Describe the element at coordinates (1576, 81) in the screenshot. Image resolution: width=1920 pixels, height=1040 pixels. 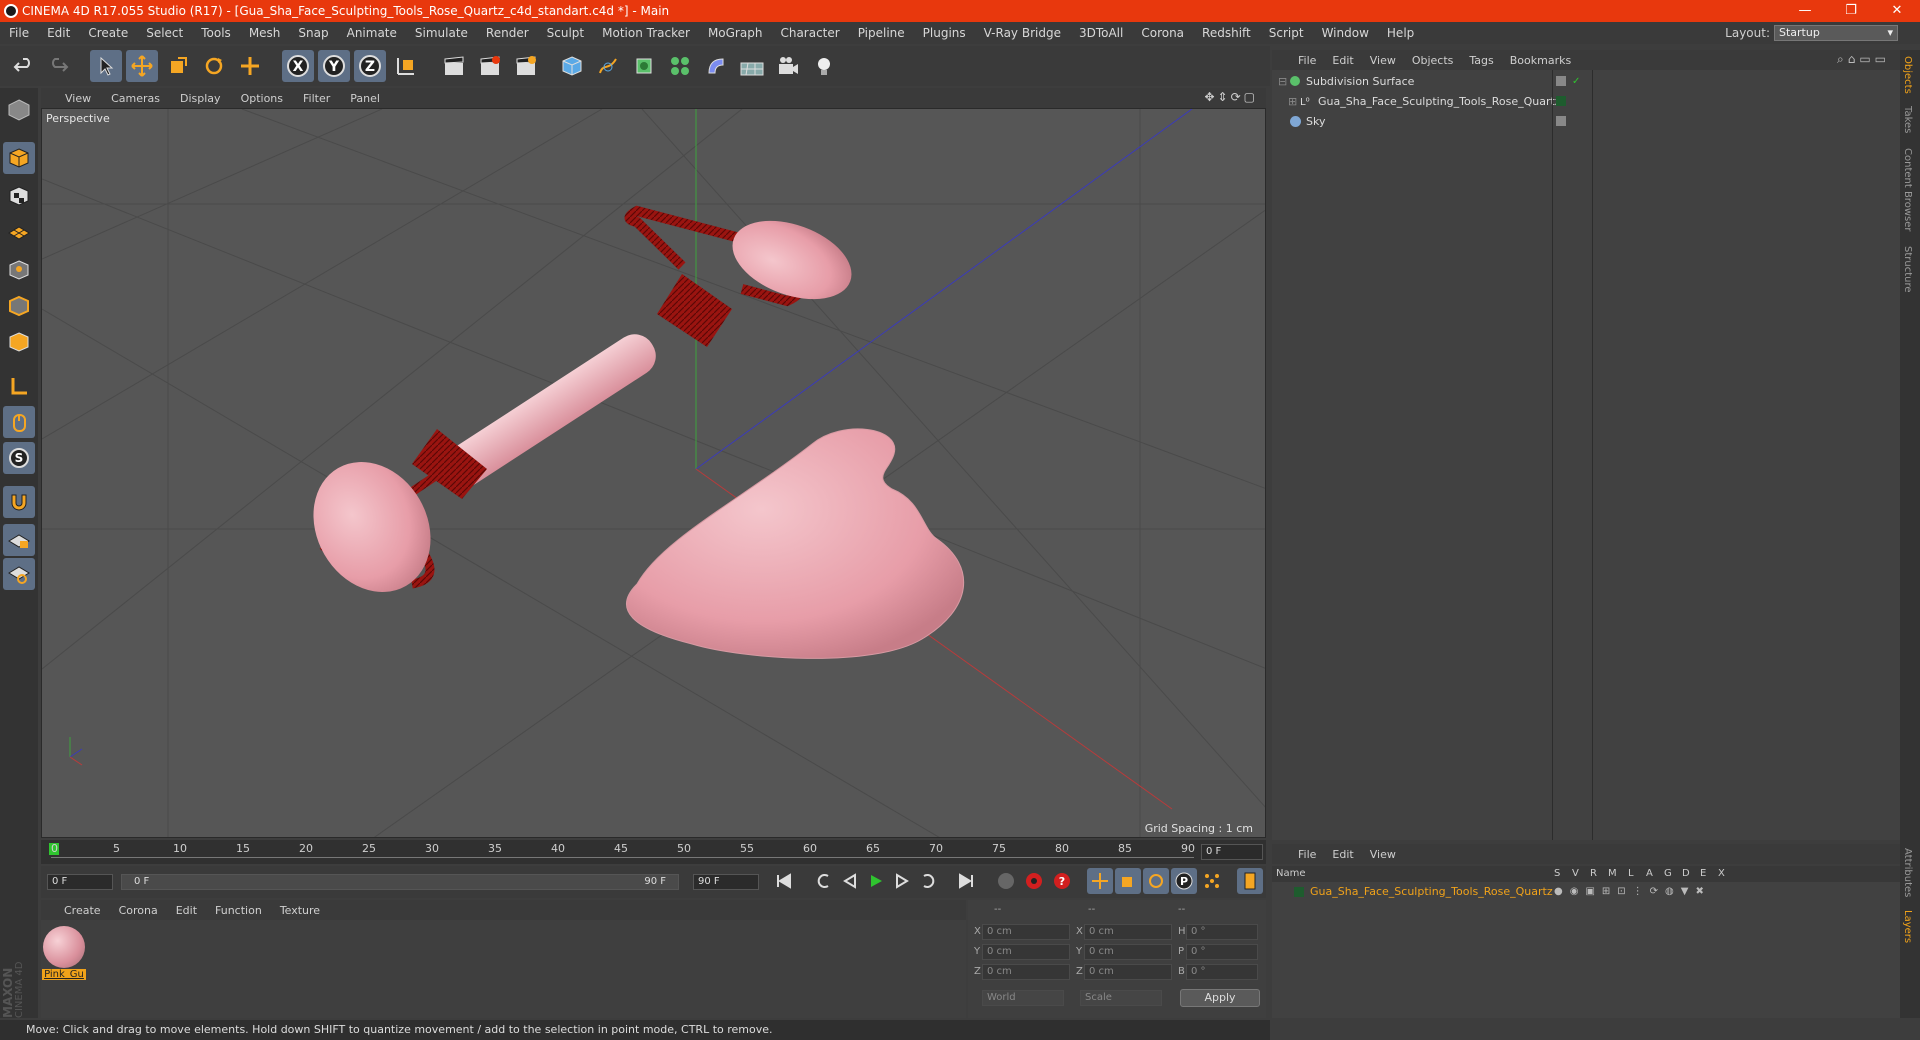
I see `enabled-check-icon: ✓` at that location.